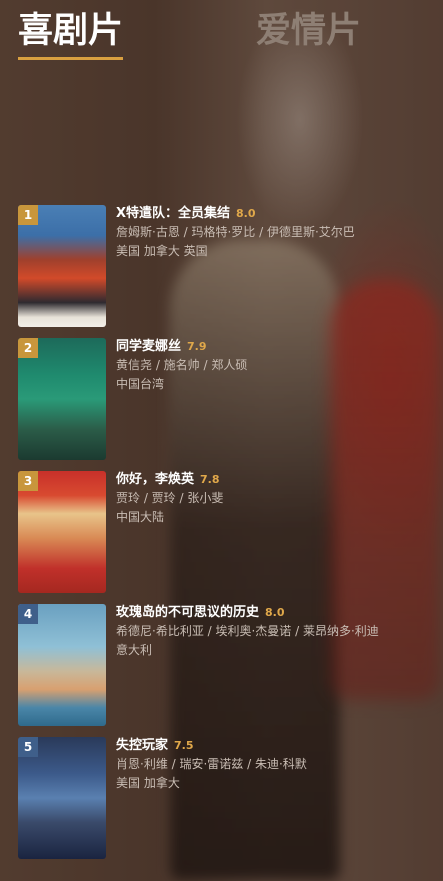 This screenshot has height=881, width=443. What do you see at coordinates (155, 479) in the screenshot?
I see `movie-title: 你好，李焕英` at bounding box center [155, 479].